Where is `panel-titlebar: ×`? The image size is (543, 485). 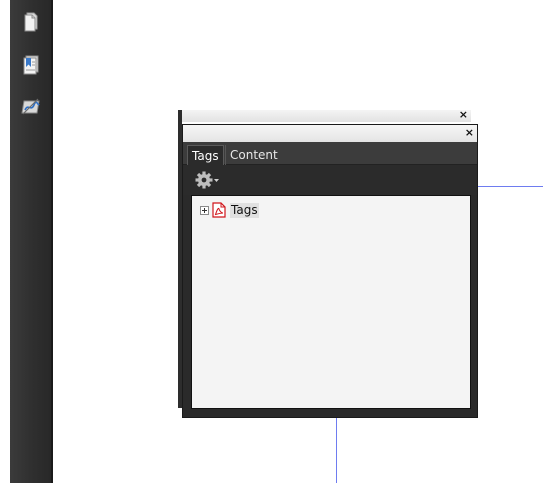
panel-titlebar: × is located at coordinates (330, 133).